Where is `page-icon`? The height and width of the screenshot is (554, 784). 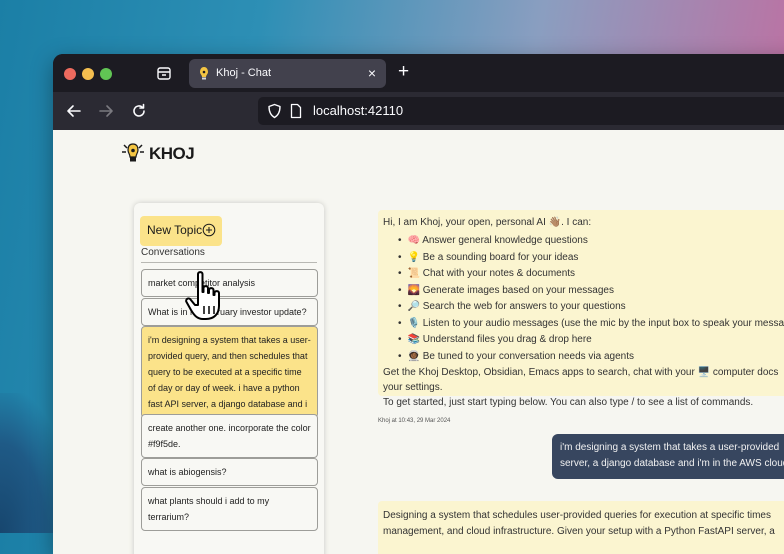
page-icon is located at coordinates (296, 111).